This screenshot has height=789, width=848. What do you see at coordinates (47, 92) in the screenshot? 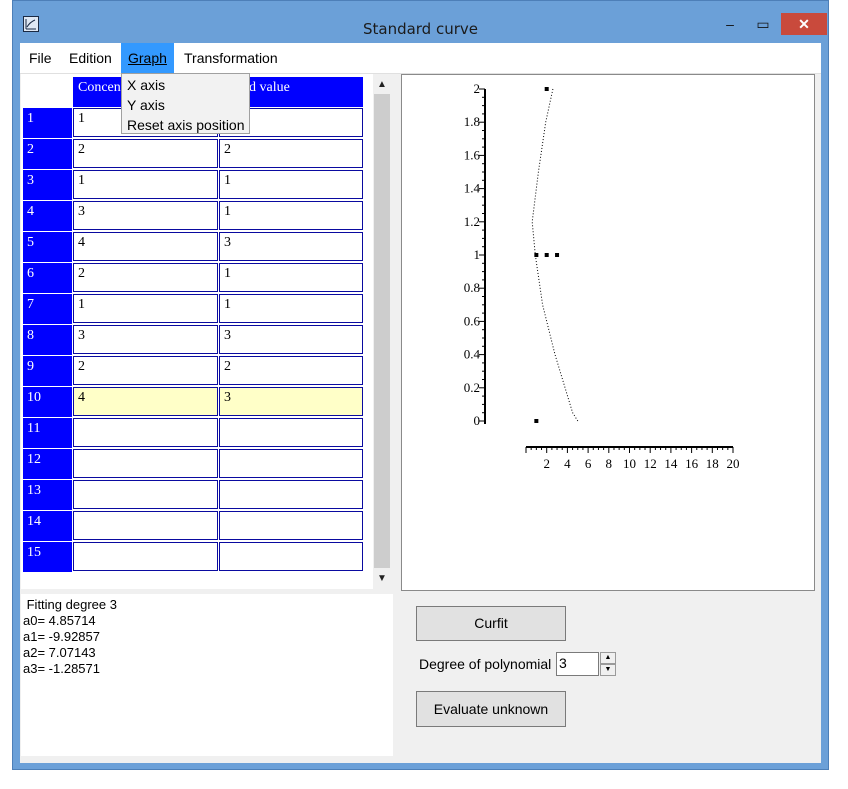
I see `grid-corner` at bounding box center [47, 92].